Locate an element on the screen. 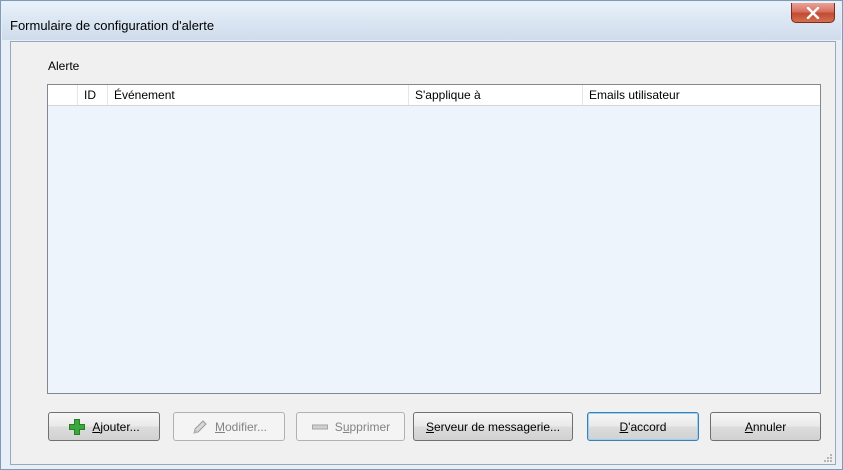 This screenshot has width=843, height=470. close-icon is located at coordinates (813, 12).